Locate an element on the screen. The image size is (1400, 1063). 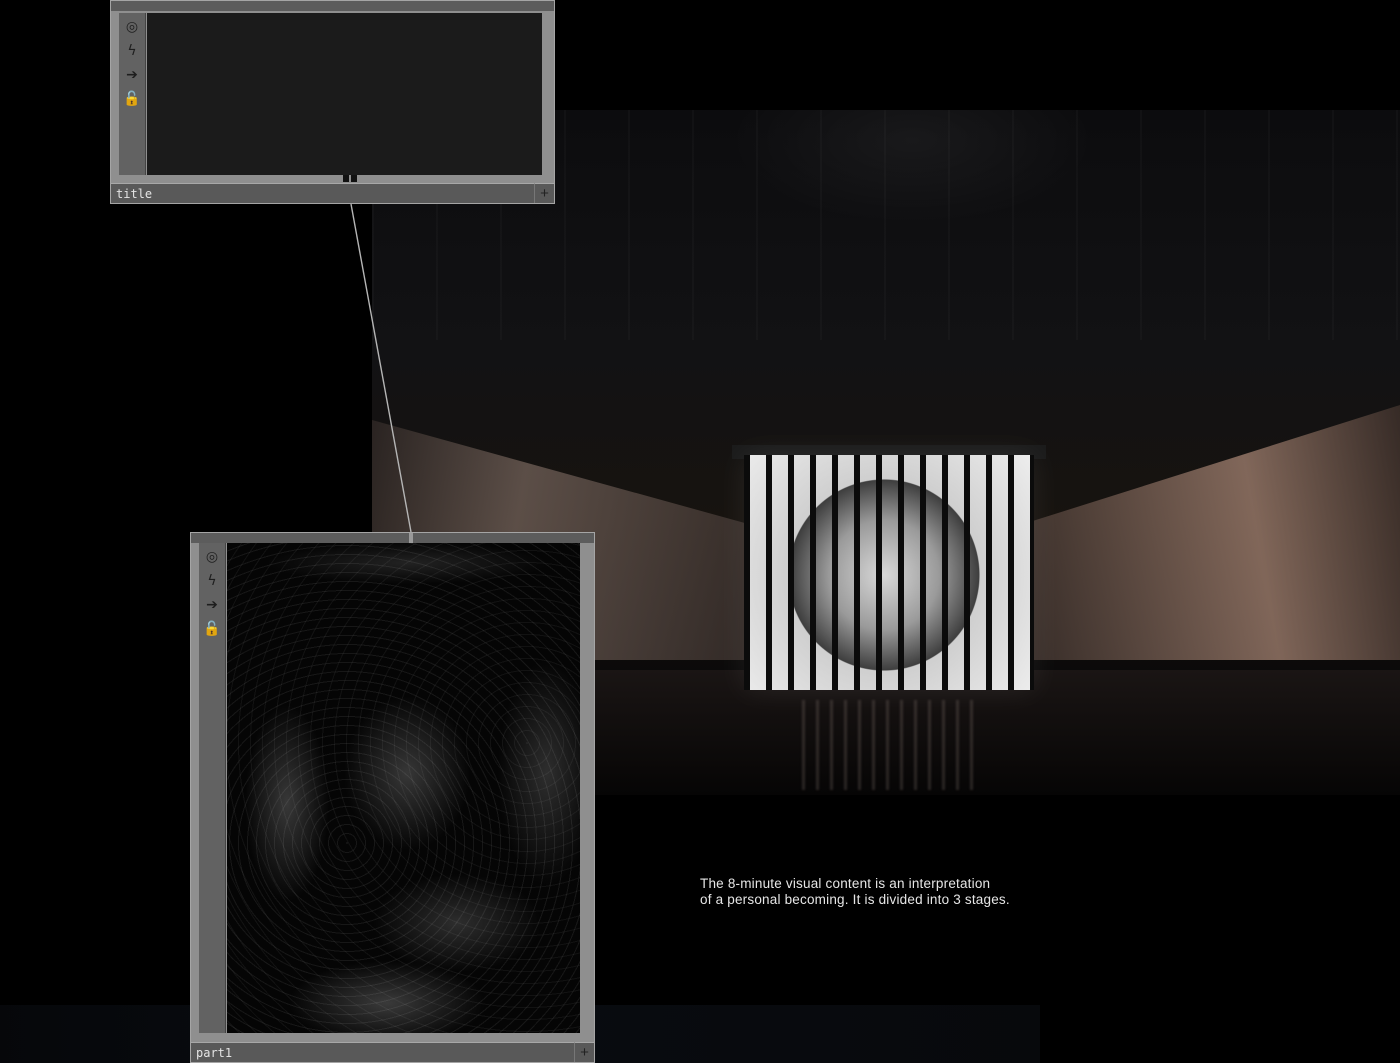
light-cube-installation is located at coordinates (889, 572).